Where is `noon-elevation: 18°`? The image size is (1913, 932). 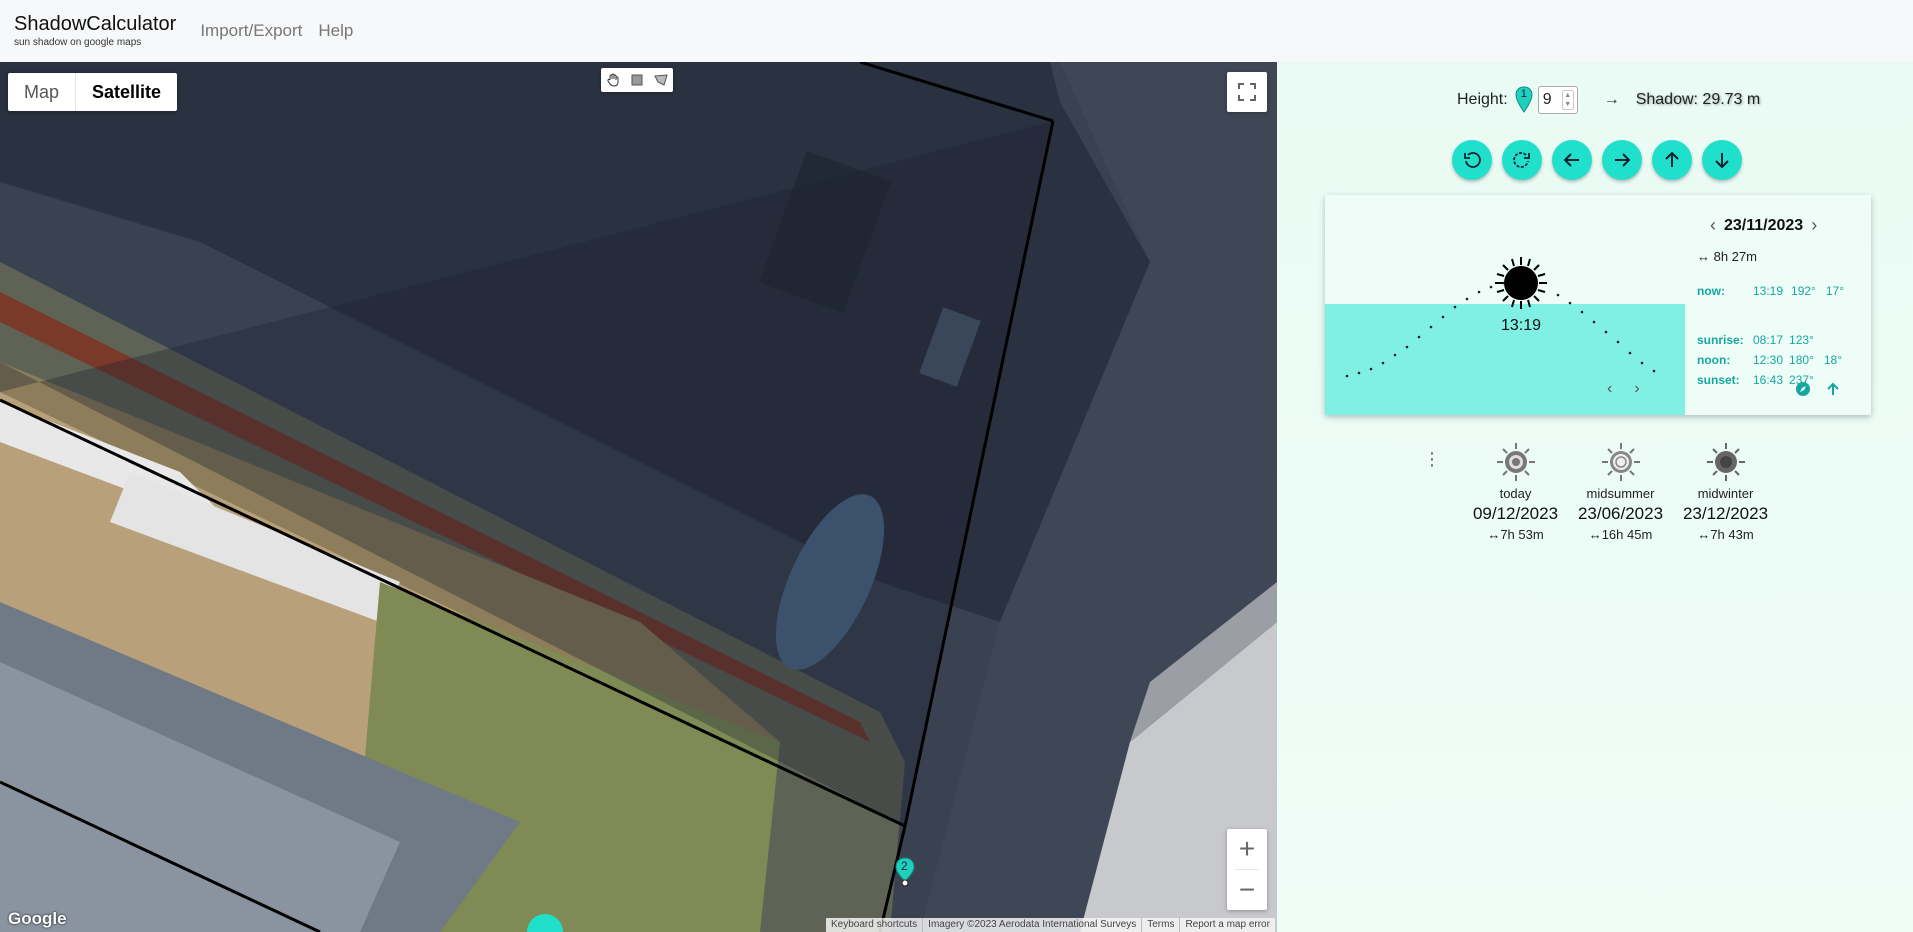 noon-elevation: 18° is located at coordinates (1833, 360).